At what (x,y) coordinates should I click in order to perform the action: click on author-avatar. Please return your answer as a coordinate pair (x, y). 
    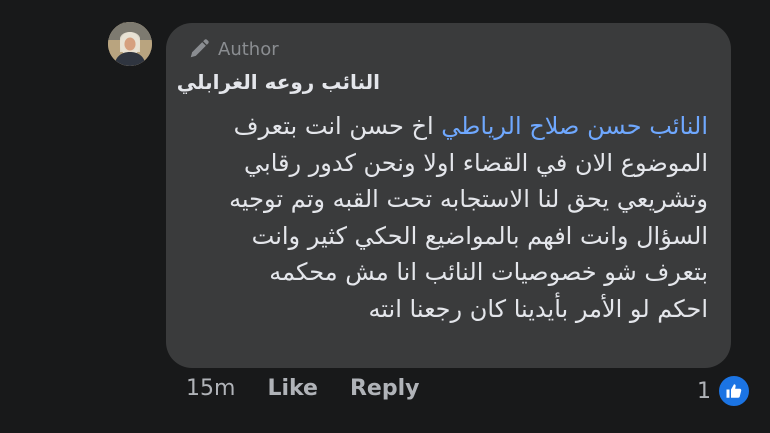
    Looking at the image, I should click on (130, 44).